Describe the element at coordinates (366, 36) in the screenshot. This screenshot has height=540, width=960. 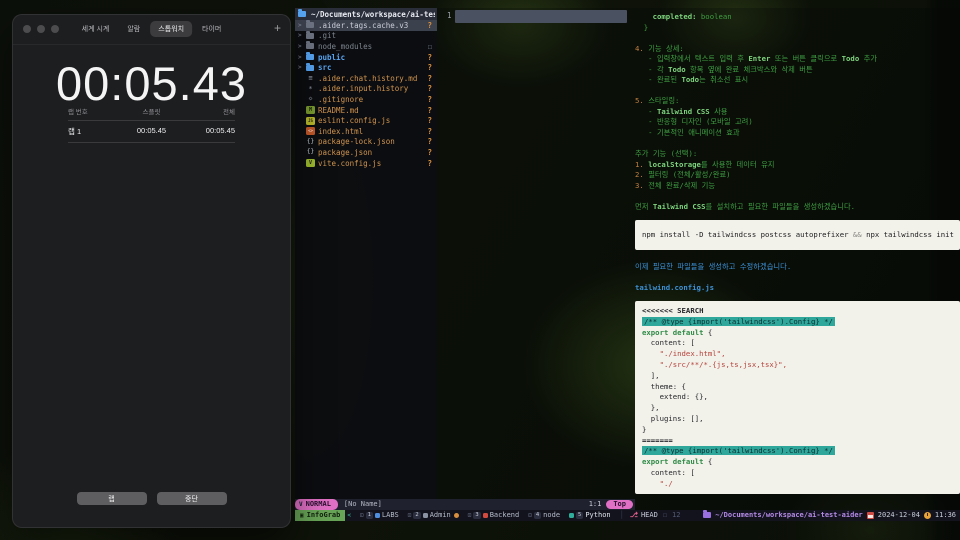
I see `tree-item: > .git` at that location.